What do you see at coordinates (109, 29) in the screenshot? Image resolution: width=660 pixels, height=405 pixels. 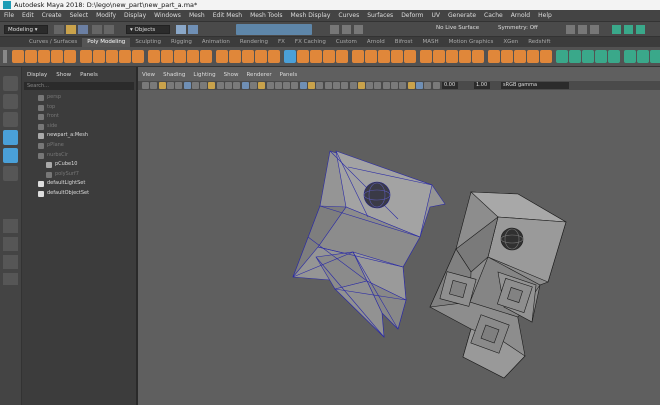 I see `redo-icon` at bounding box center [109, 29].